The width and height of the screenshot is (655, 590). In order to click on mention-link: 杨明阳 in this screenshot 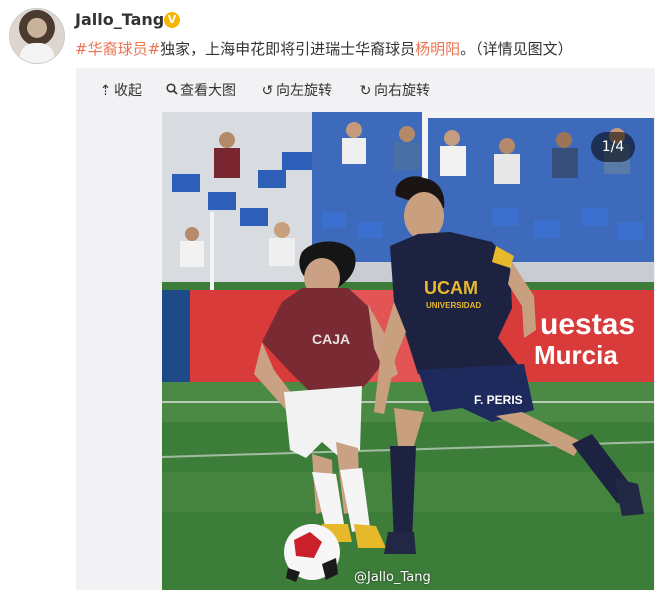, I will do `click(437, 49)`.